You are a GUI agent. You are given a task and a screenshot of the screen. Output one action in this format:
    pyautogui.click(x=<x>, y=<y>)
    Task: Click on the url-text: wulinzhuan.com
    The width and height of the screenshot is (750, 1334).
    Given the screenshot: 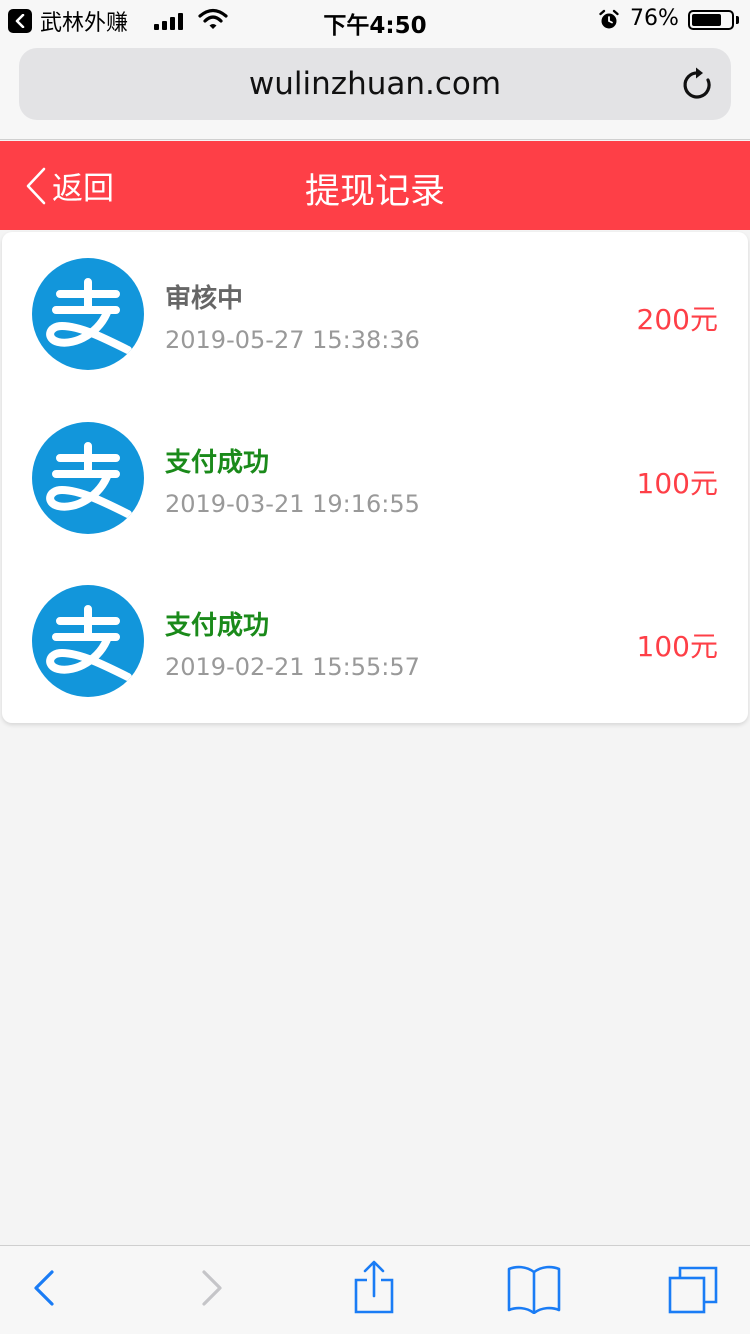 What is the action you would take?
    pyautogui.click(x=375, y=84)
    